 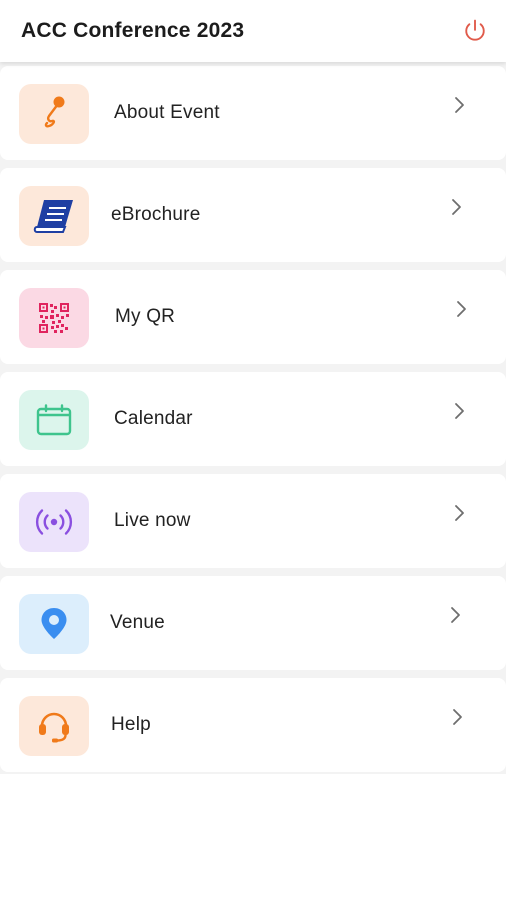 I want to click on menu-item-label: Live now, so click(x=152, y=520).